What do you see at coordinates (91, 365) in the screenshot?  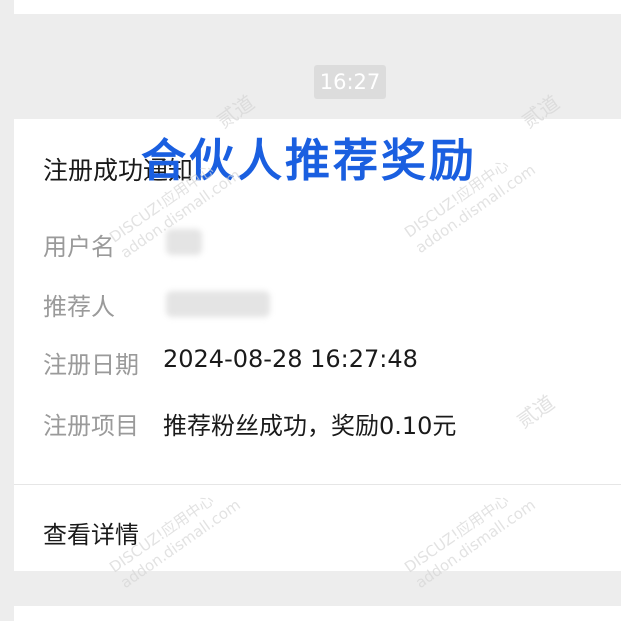 I see `register-date-label: 注册日期` at bounding box center [91, 365].